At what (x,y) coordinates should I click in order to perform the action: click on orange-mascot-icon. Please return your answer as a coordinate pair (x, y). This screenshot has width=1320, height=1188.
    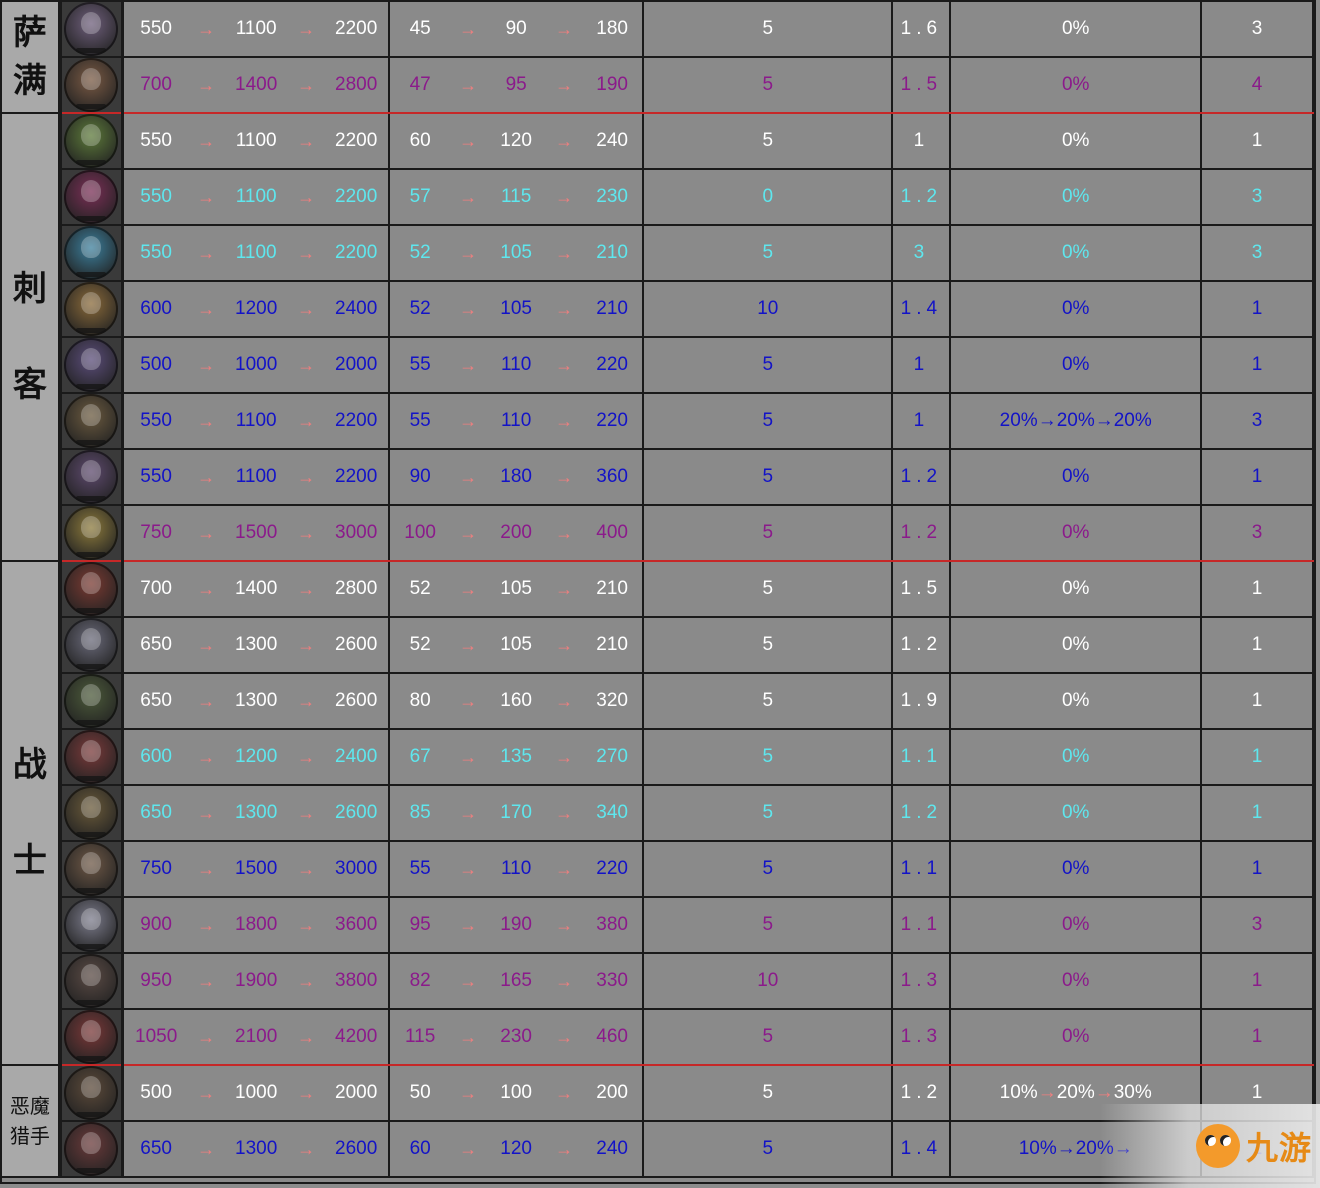
    Looking at the image, I should click on (1217, 1146).